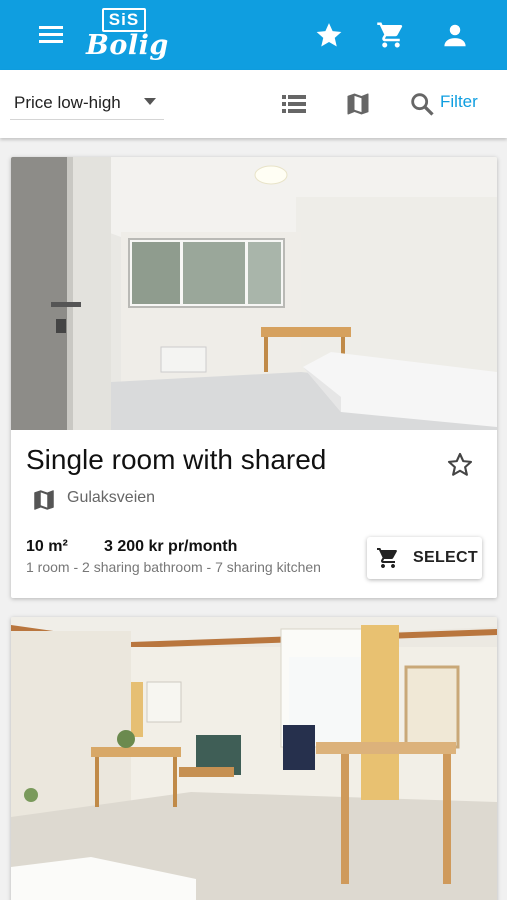 The width and height of the screenshot is (507, 900). I want to click on filter-toolbar: Price low-high Filter, so click(253, 104).